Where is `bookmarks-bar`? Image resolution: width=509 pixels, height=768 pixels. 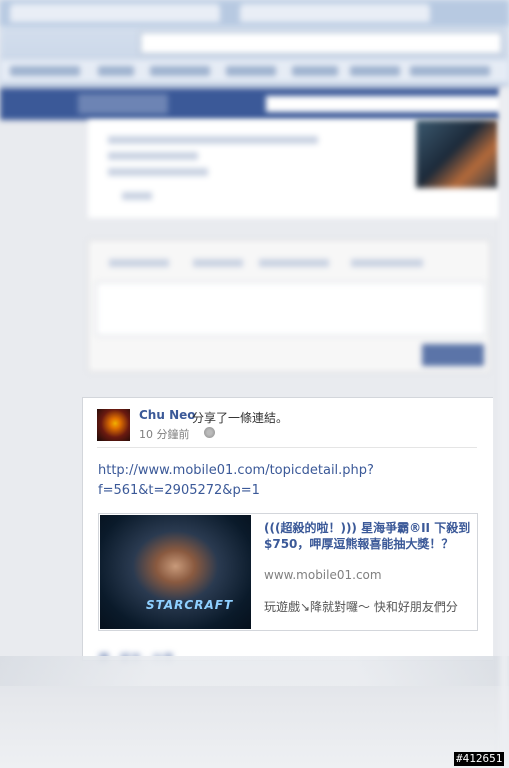
bookmarks-bar is located at coordinates (254, 71).